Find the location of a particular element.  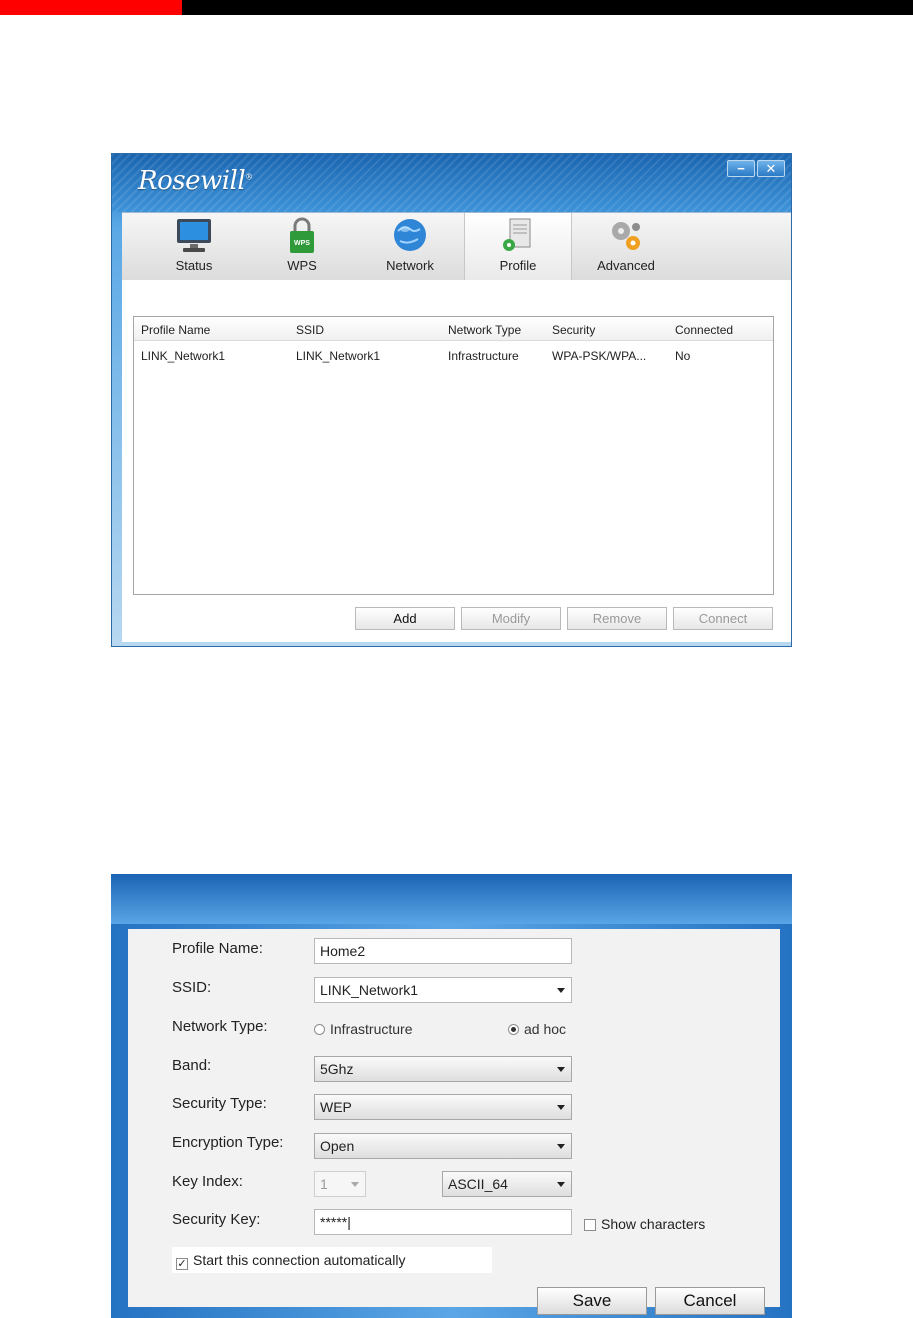

cell-ssid: LINK_Network1 is located at coordinates (338, 356).